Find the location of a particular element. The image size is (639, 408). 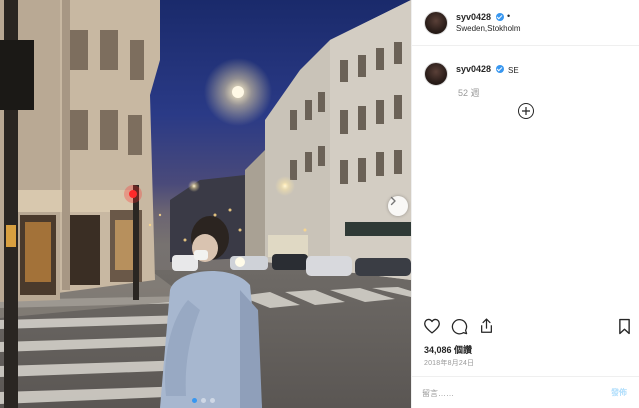

comment-icon is located at coordinates (459, 327).